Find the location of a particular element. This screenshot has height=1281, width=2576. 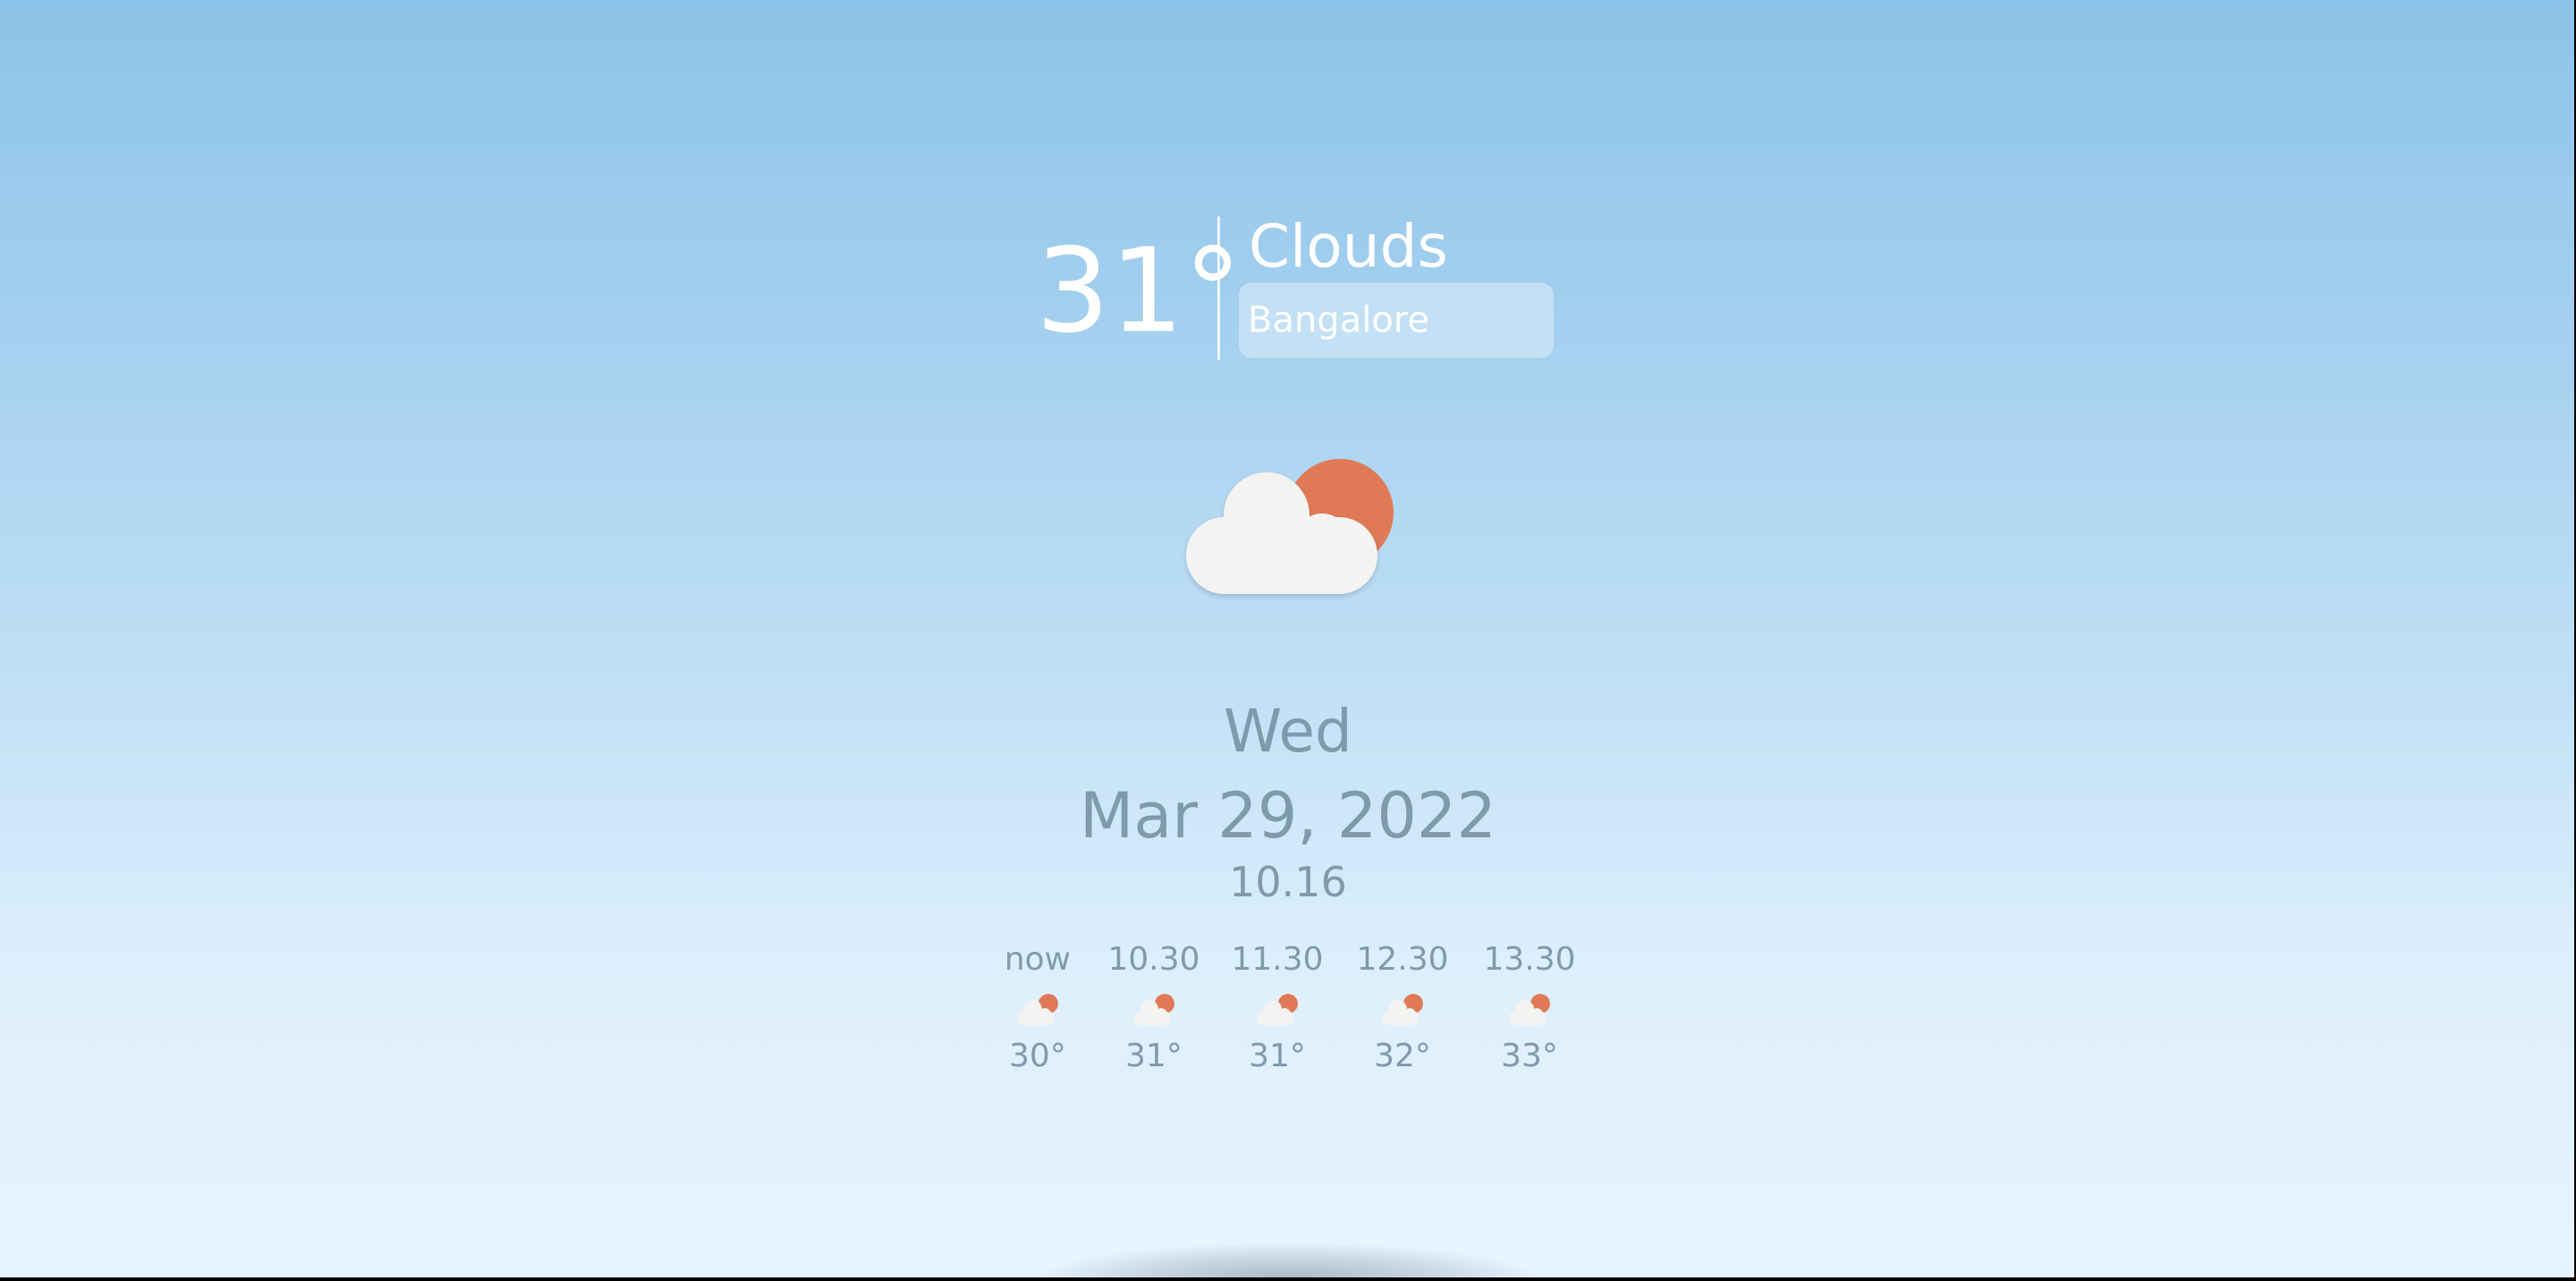

current-time: 10.16 is located at coordinates (1288, 882).